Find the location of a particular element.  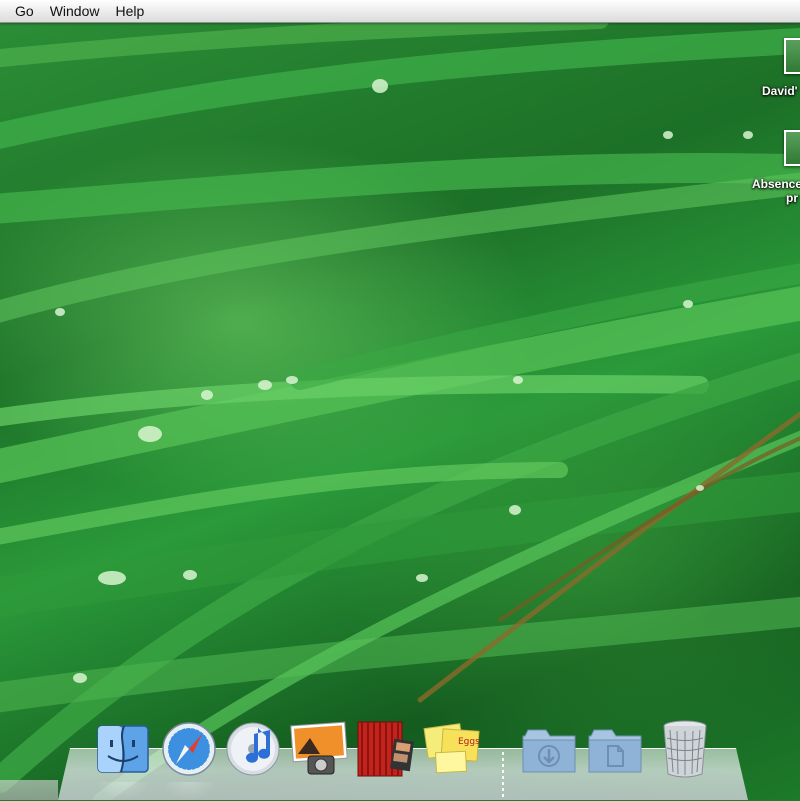

trash-icon is located at coordinates (685, 749).